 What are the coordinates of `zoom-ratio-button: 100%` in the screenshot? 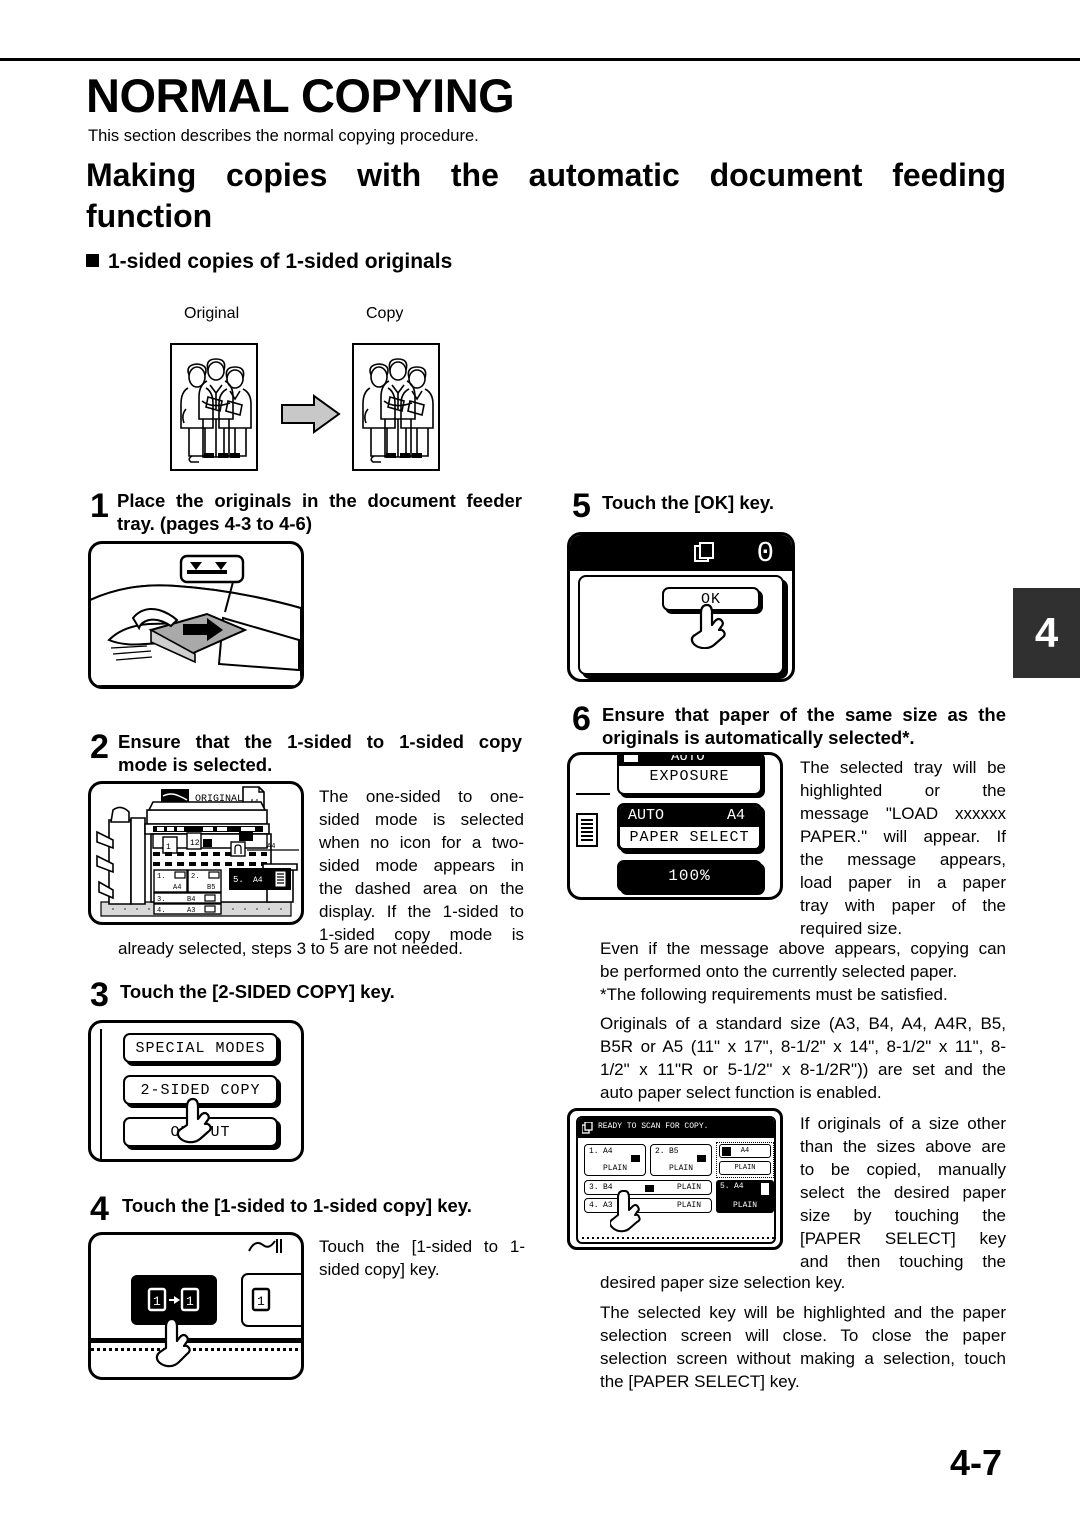 It's located at (689, 876).